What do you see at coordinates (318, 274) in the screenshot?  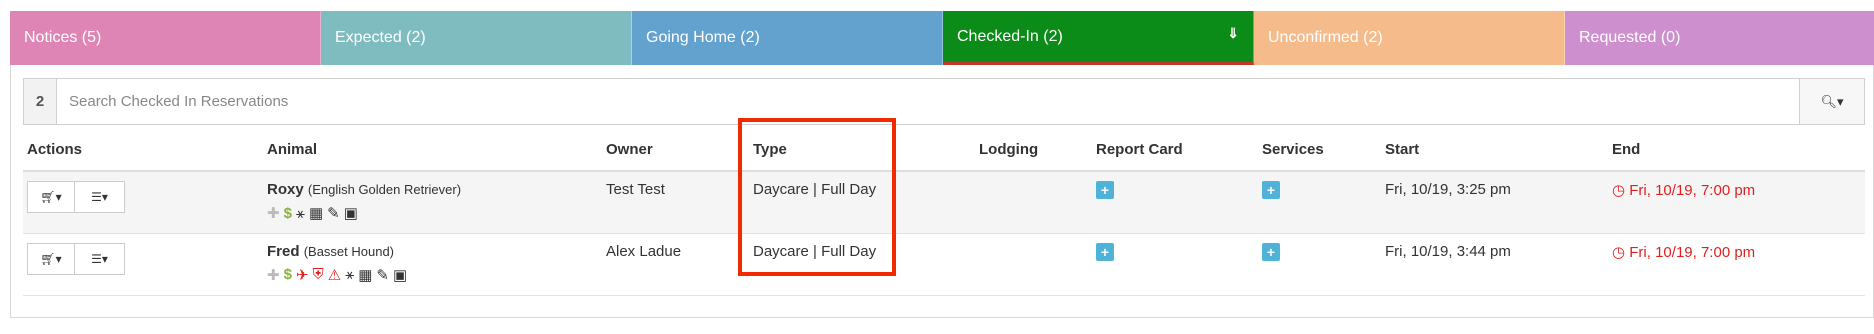 I see `medical-kit-icon: ⛨` at bounding box center [318, 274].